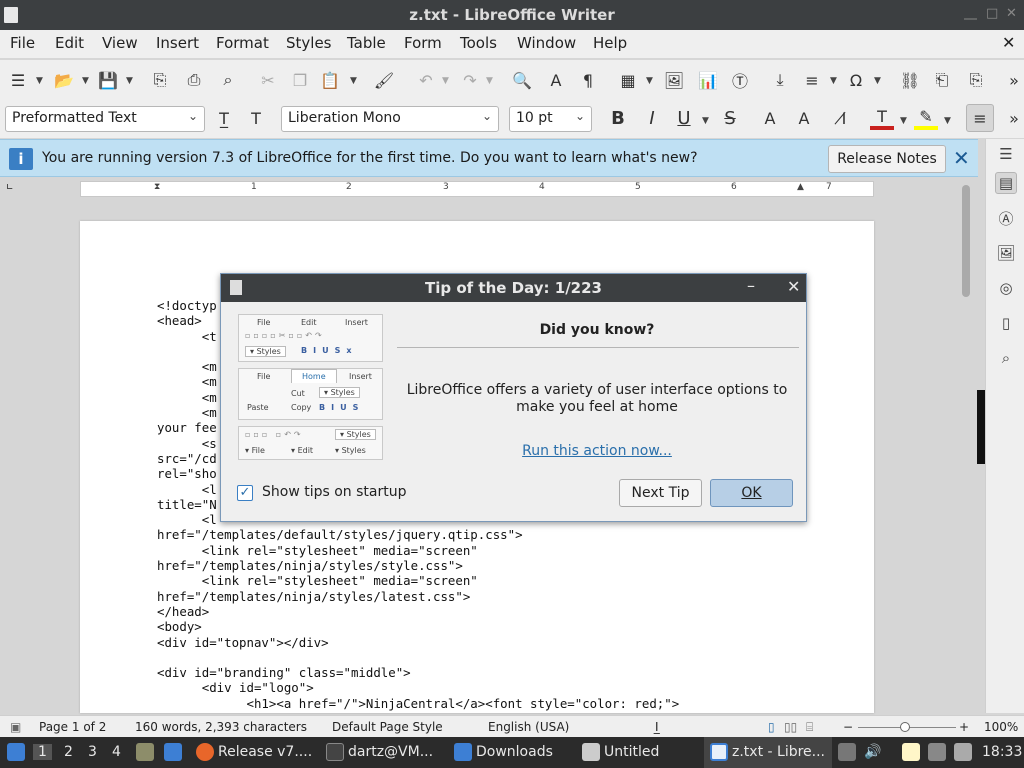 This screenshot has height=768, width=1024. Describe the element at coordinates (1011, 13) in the screenshot. I see `close-window-button: ✕` at that location.